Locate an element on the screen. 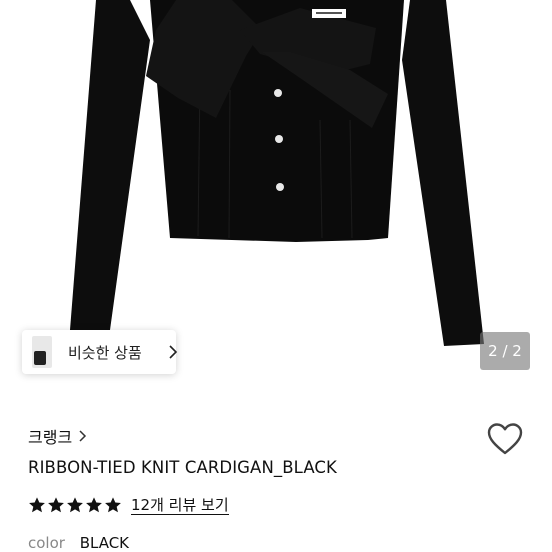 This screenshot has width=552, height=552. view-reviews-link: 12개 리뷰 보기 is located at coordinates (180, 505).